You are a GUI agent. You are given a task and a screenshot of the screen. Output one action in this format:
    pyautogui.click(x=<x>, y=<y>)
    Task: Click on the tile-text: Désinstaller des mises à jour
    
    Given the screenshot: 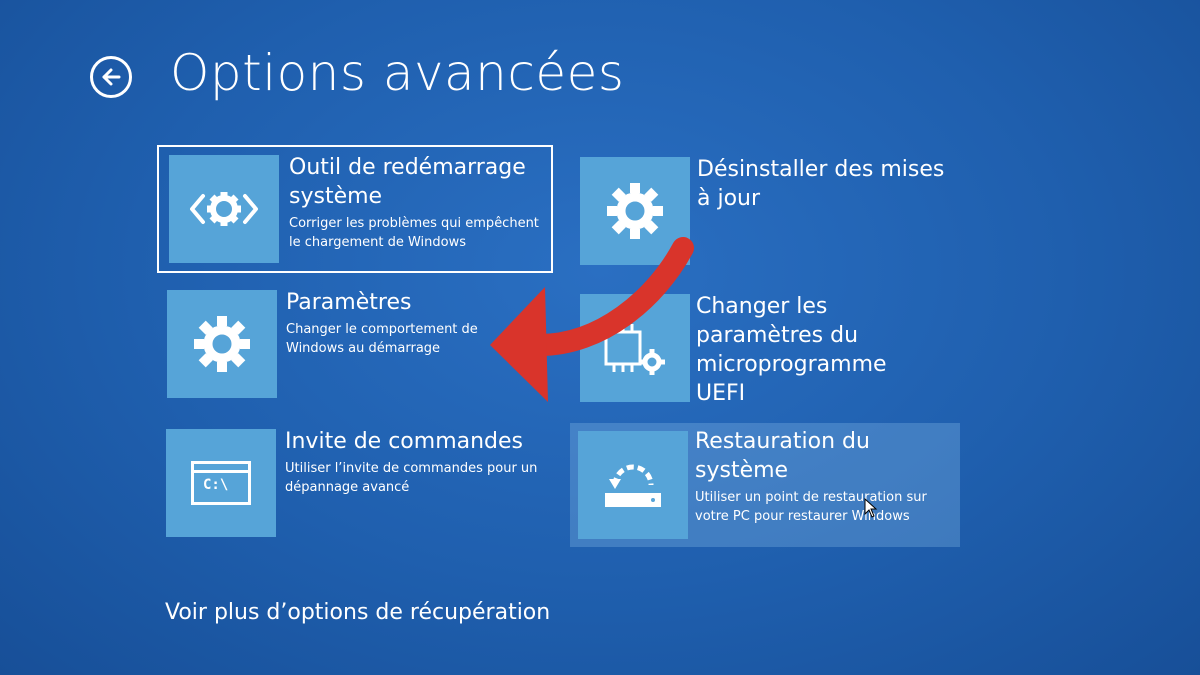 What is the action you would take?
    pyautogui.click(x=820, y=184)
    